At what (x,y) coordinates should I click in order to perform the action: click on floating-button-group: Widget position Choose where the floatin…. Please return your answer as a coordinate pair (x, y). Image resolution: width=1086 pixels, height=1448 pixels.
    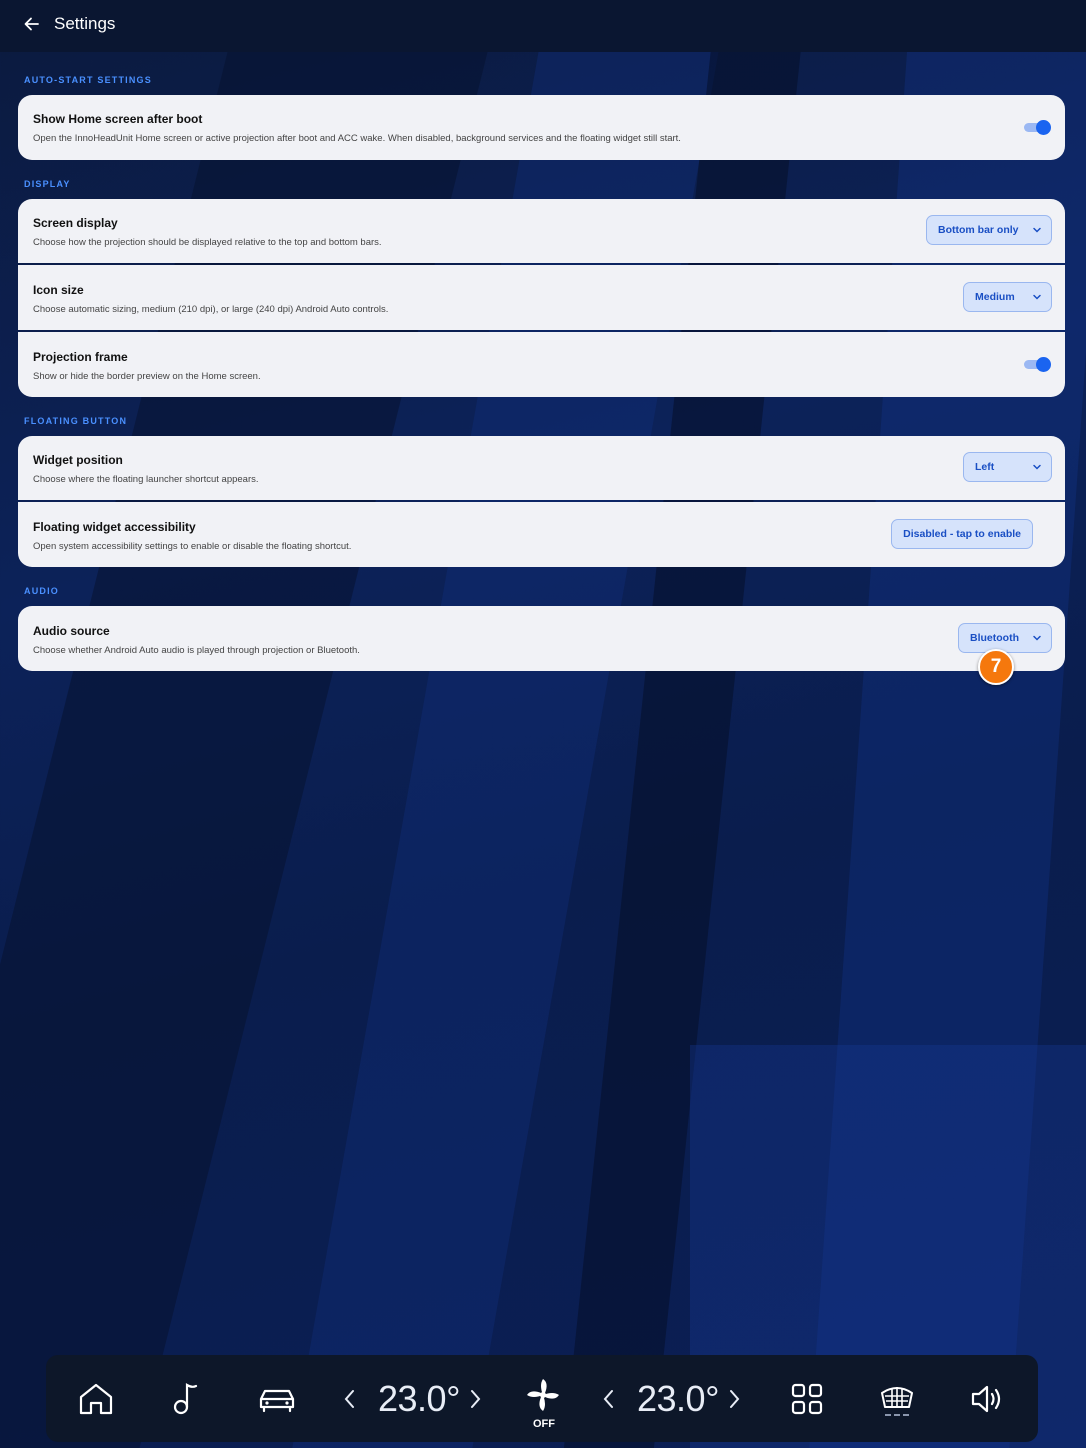
    Looking at the image, I should click on (541, 501).